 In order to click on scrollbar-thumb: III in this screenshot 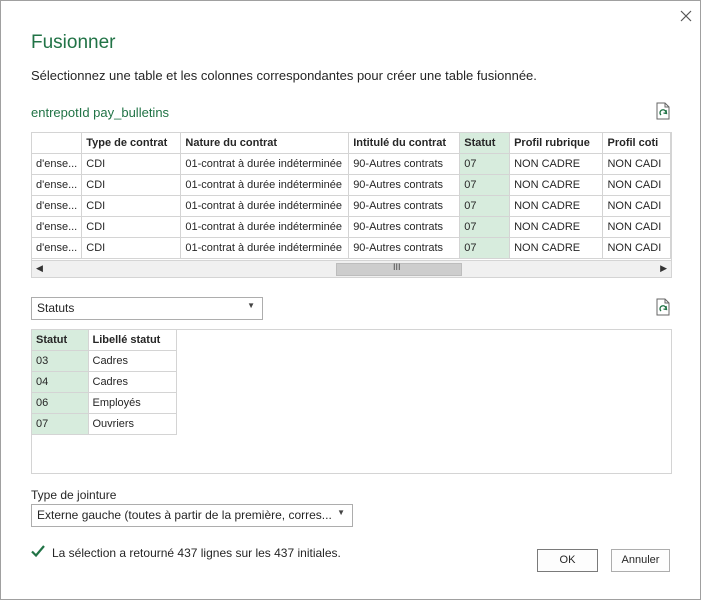, I will do `click(399, 269)`.